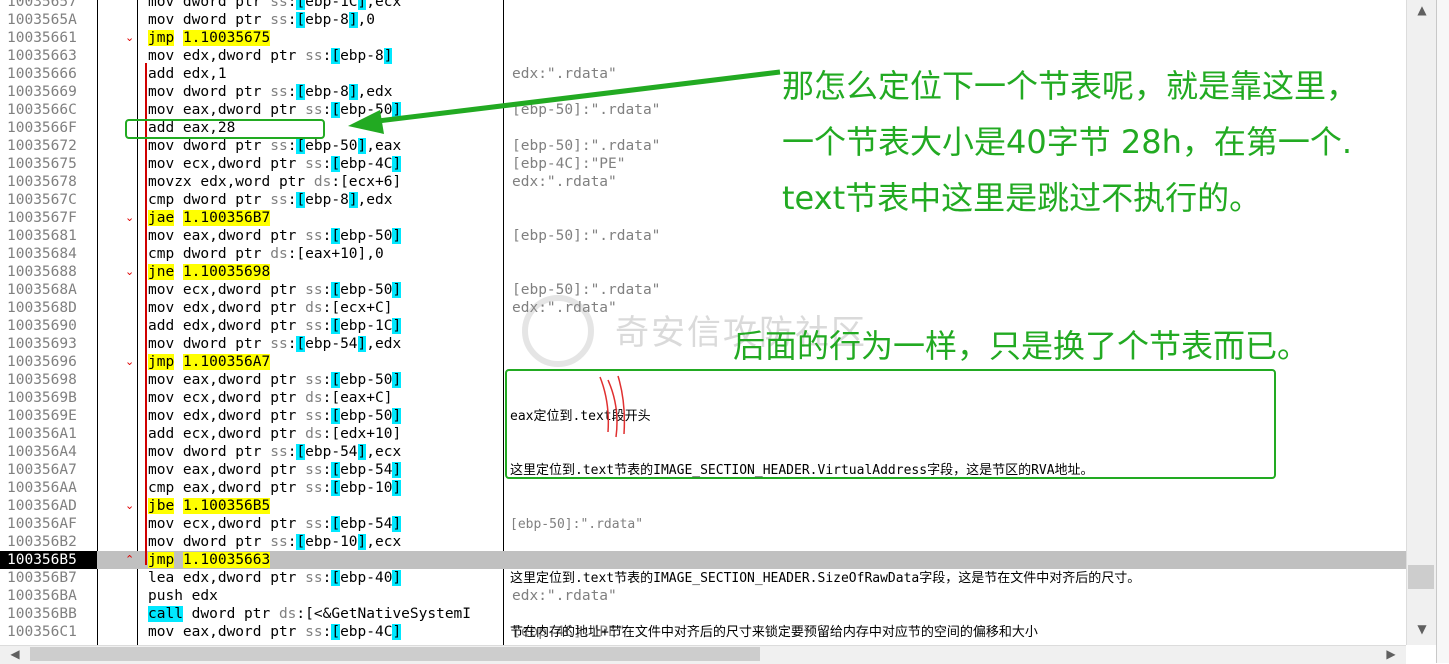 This screenshot has width=1449, height=664. I want to click on middle-annotation: 后面的行为一样，只是换了个节表而已。, so click(1021, 346).